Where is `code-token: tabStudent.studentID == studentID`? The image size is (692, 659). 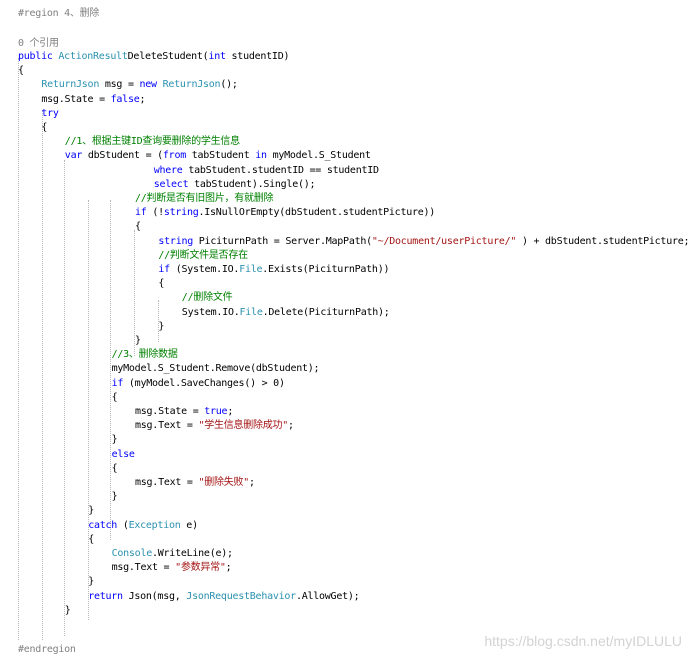
code-token: tabStudent.studentID == studentID is located at coordinates (280, 170).